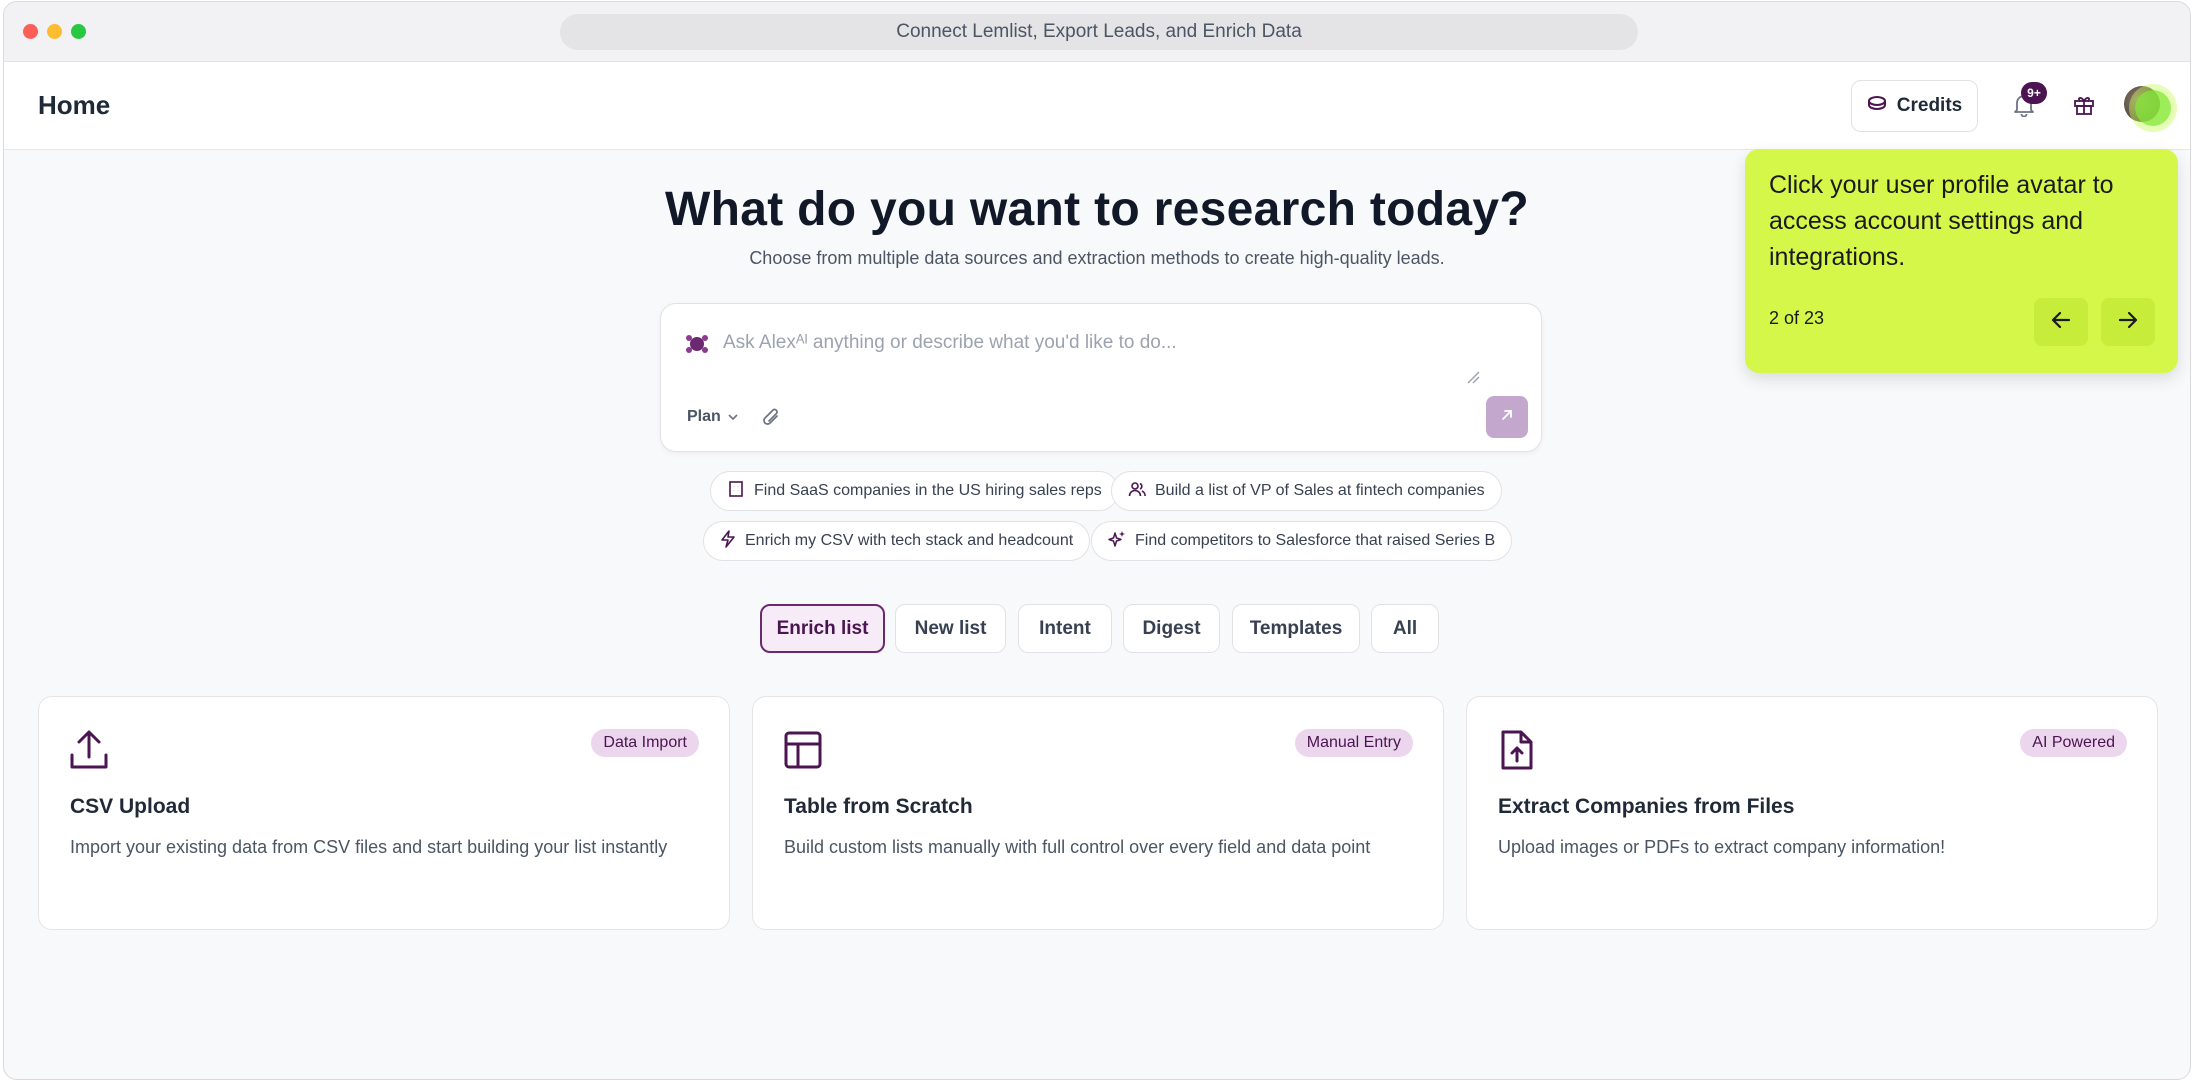 This screenshot has height=1080, width=2192. What do you see at coordinates (1877, 106) in the screenshot?
I see `coins-icon` at bounding box center [1877, 106].